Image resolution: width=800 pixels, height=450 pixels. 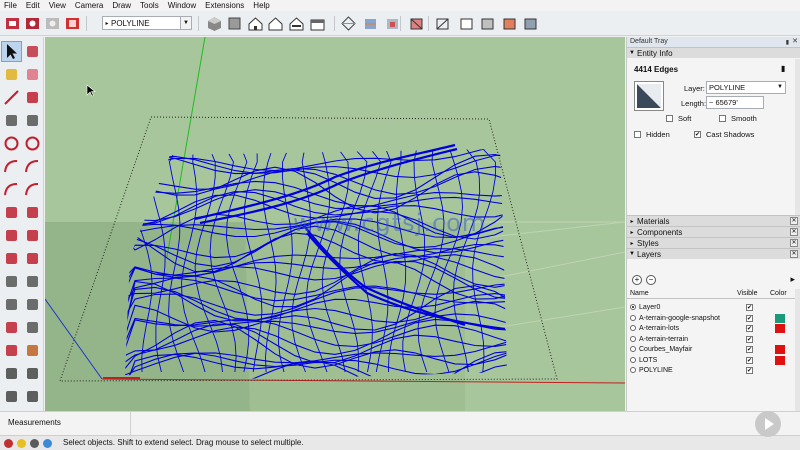 I want to click on layer-dropdown: ▸ POLYLINE ▼, so click(x=147, y=23).